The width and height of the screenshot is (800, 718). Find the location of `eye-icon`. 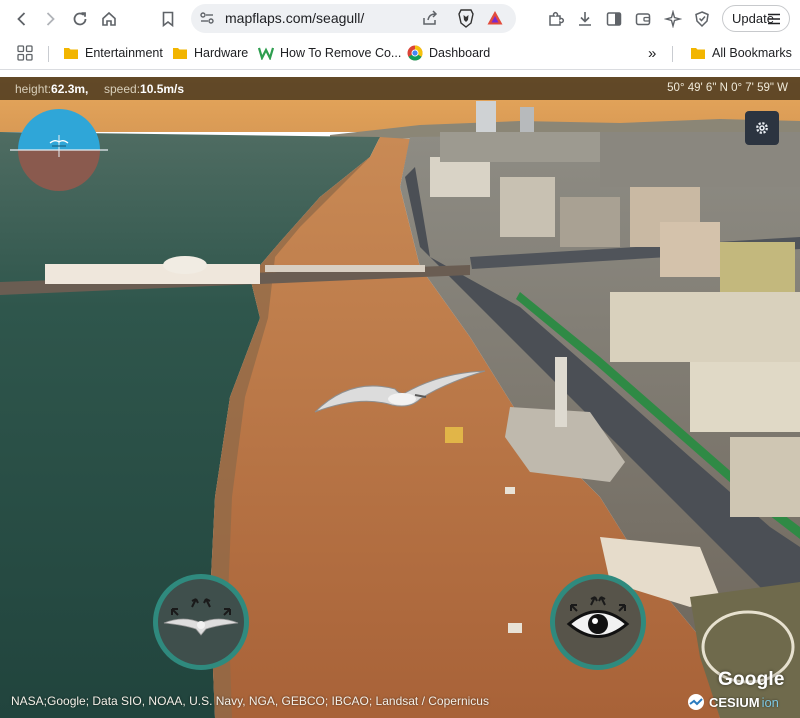

eye-icon is located at coordinates (598, 617).